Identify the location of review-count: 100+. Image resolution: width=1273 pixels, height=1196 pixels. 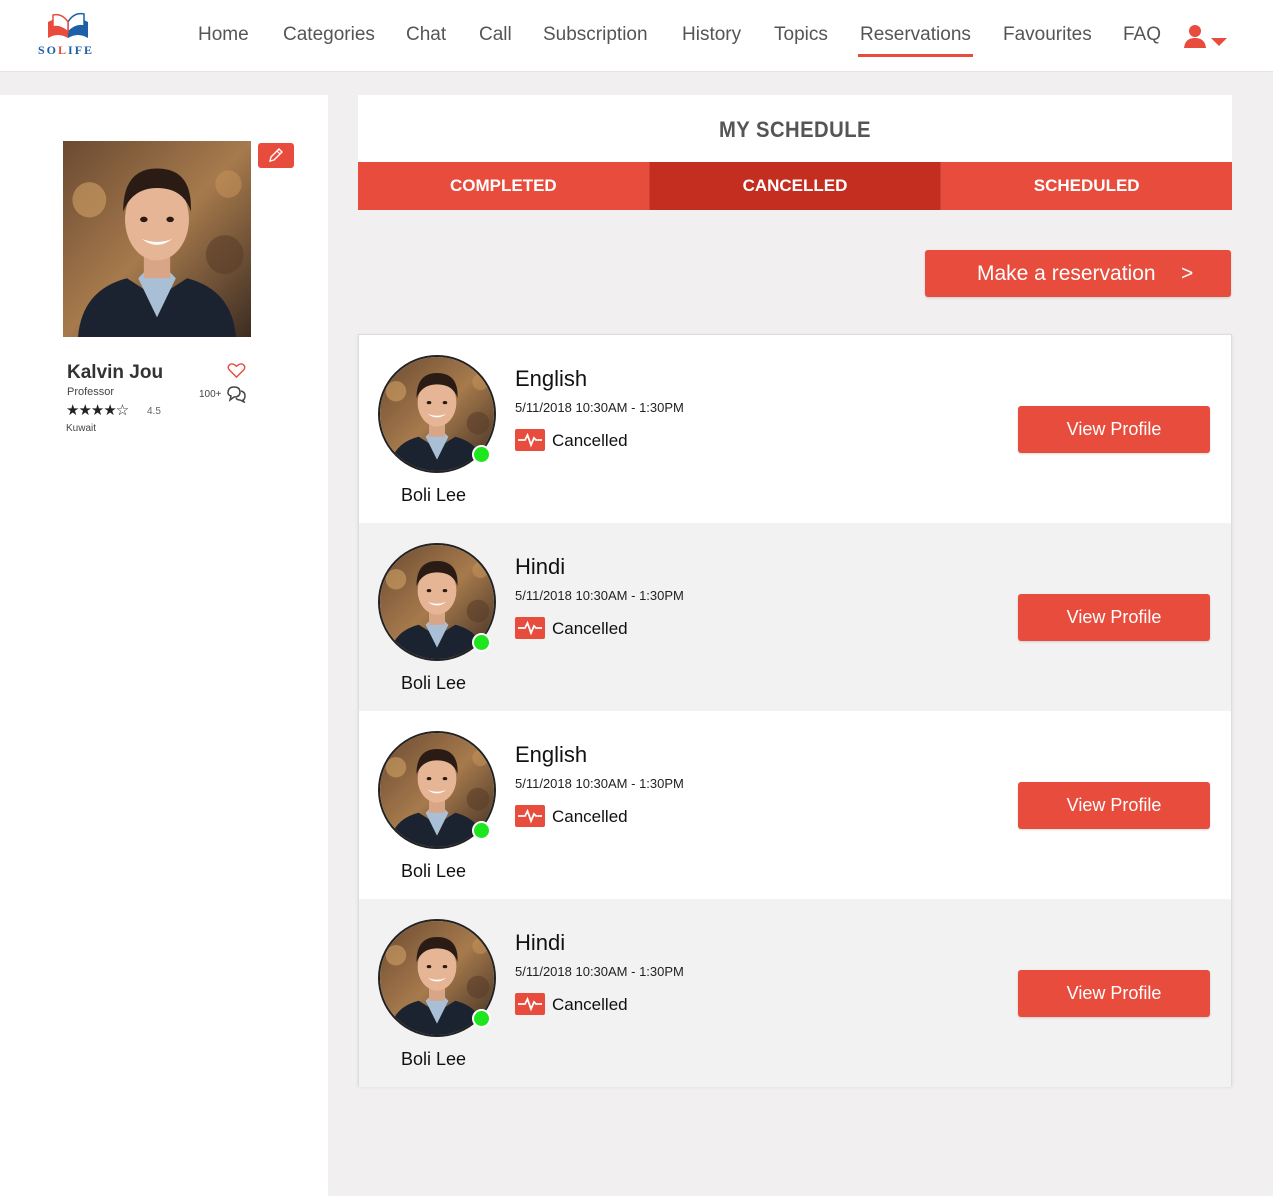
(210, 394).